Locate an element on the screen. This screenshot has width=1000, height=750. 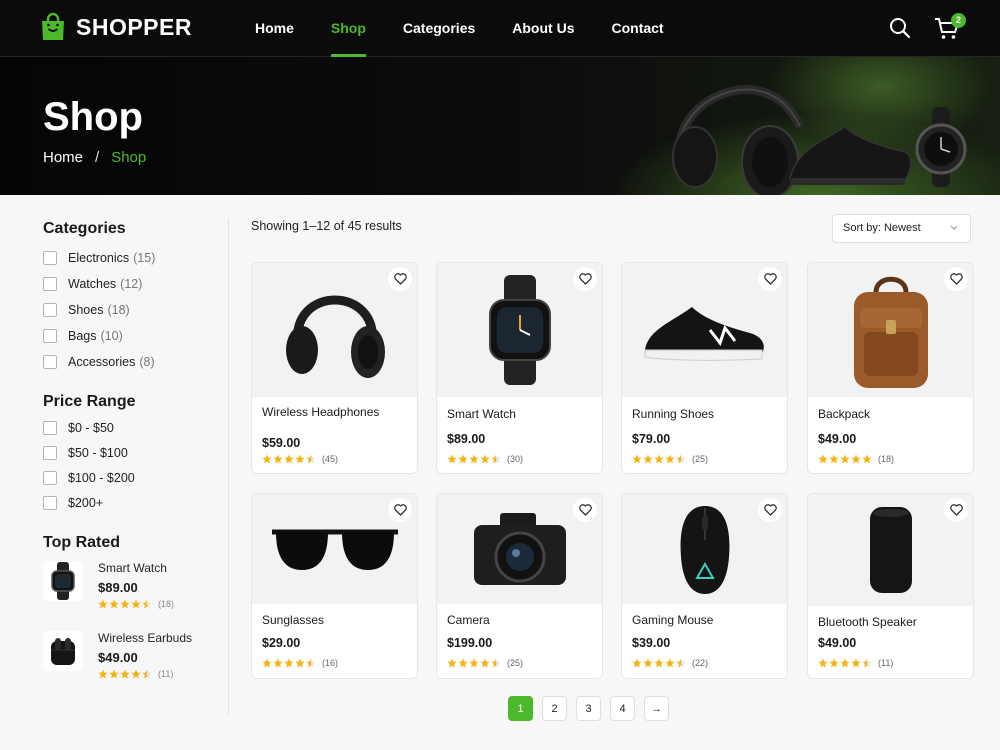
category-filter-electronics: Electronics (15) is located at coordinates (99, 258).